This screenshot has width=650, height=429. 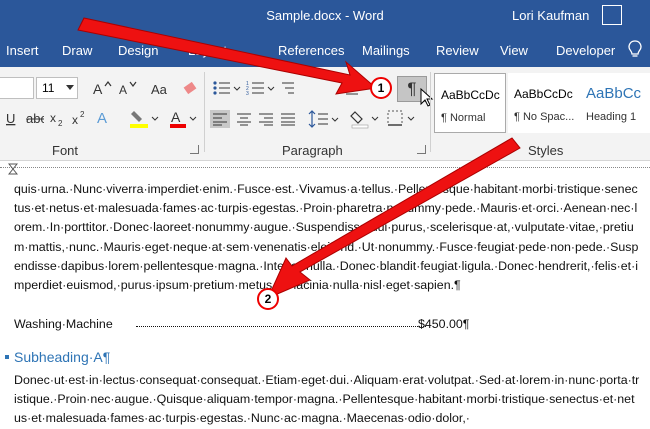 What do you see at coordinates (585, 50) in the screenshot?
I see `tab-developer: Developer` at bounding box center [585, 50].